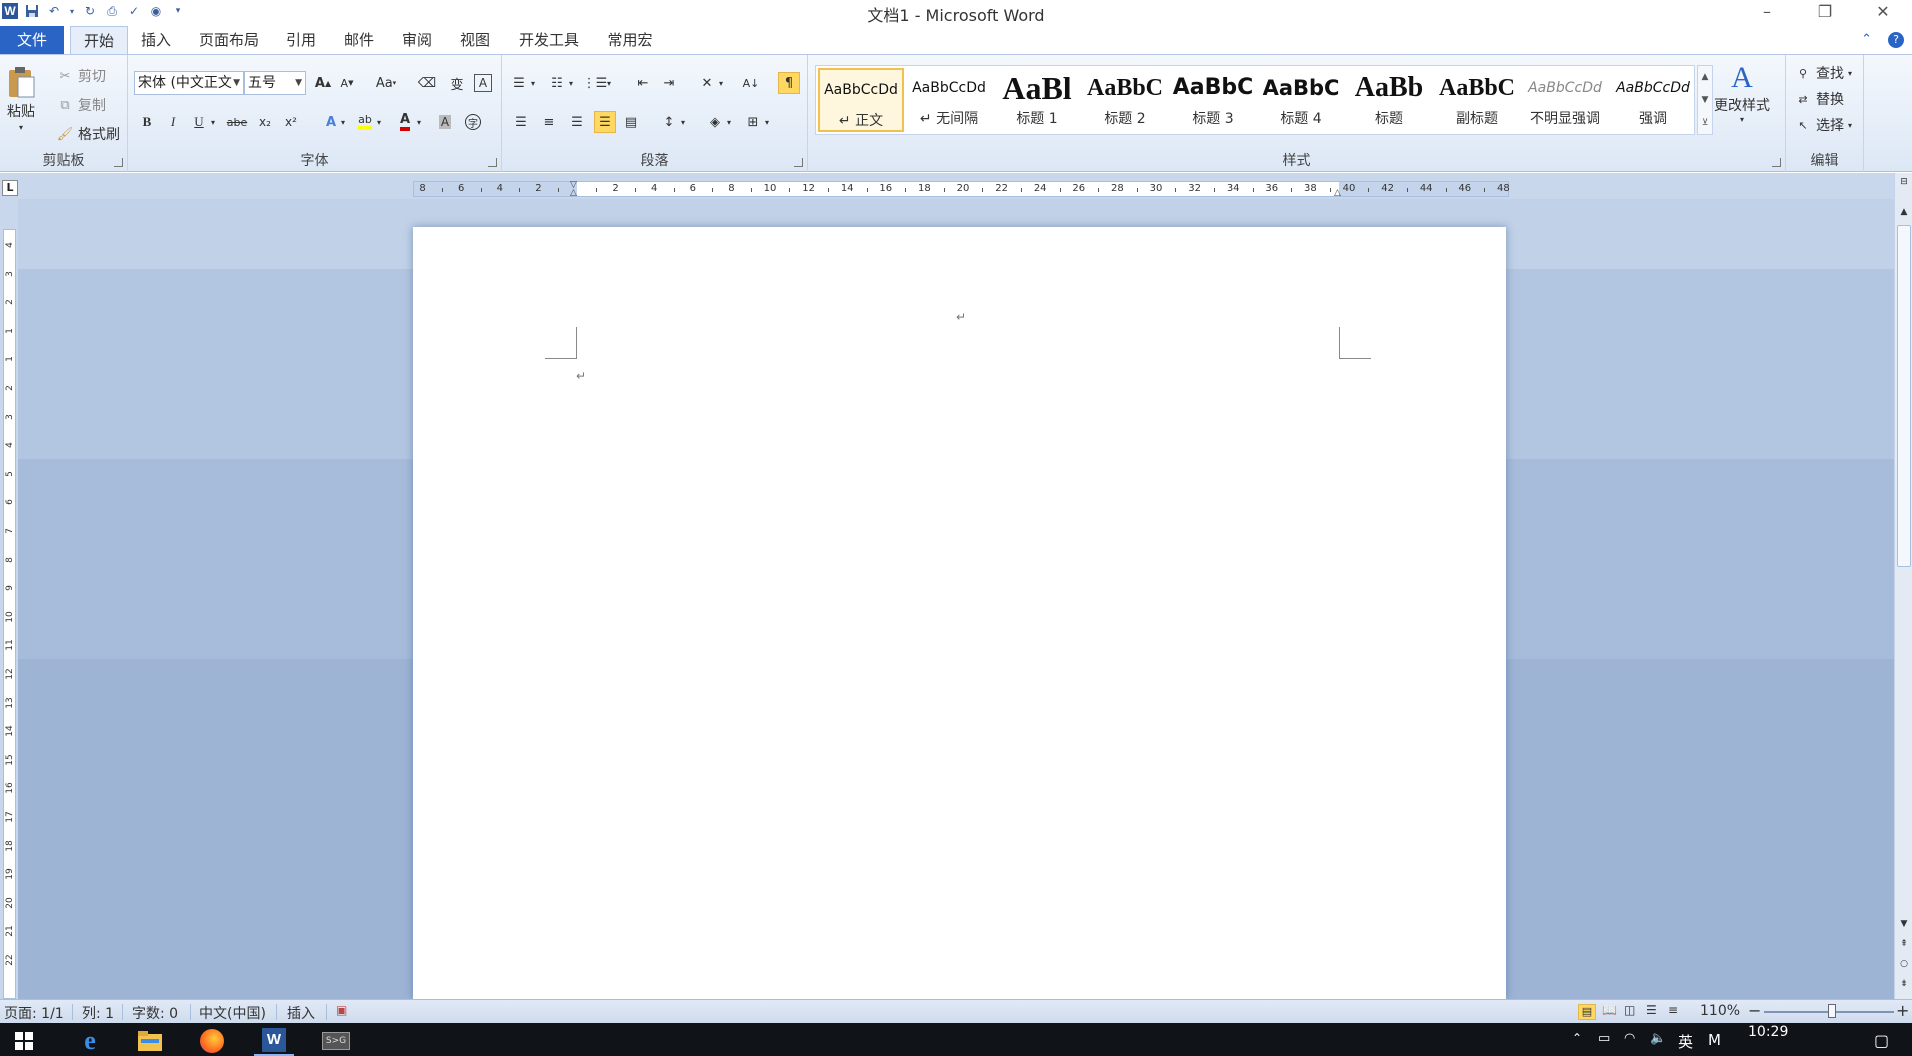 This screenshot has width=1912, height=1056. Describe the element at coordinates (1776, 162) in the screenshot. I see `styles-dialog-launcher` at that location.